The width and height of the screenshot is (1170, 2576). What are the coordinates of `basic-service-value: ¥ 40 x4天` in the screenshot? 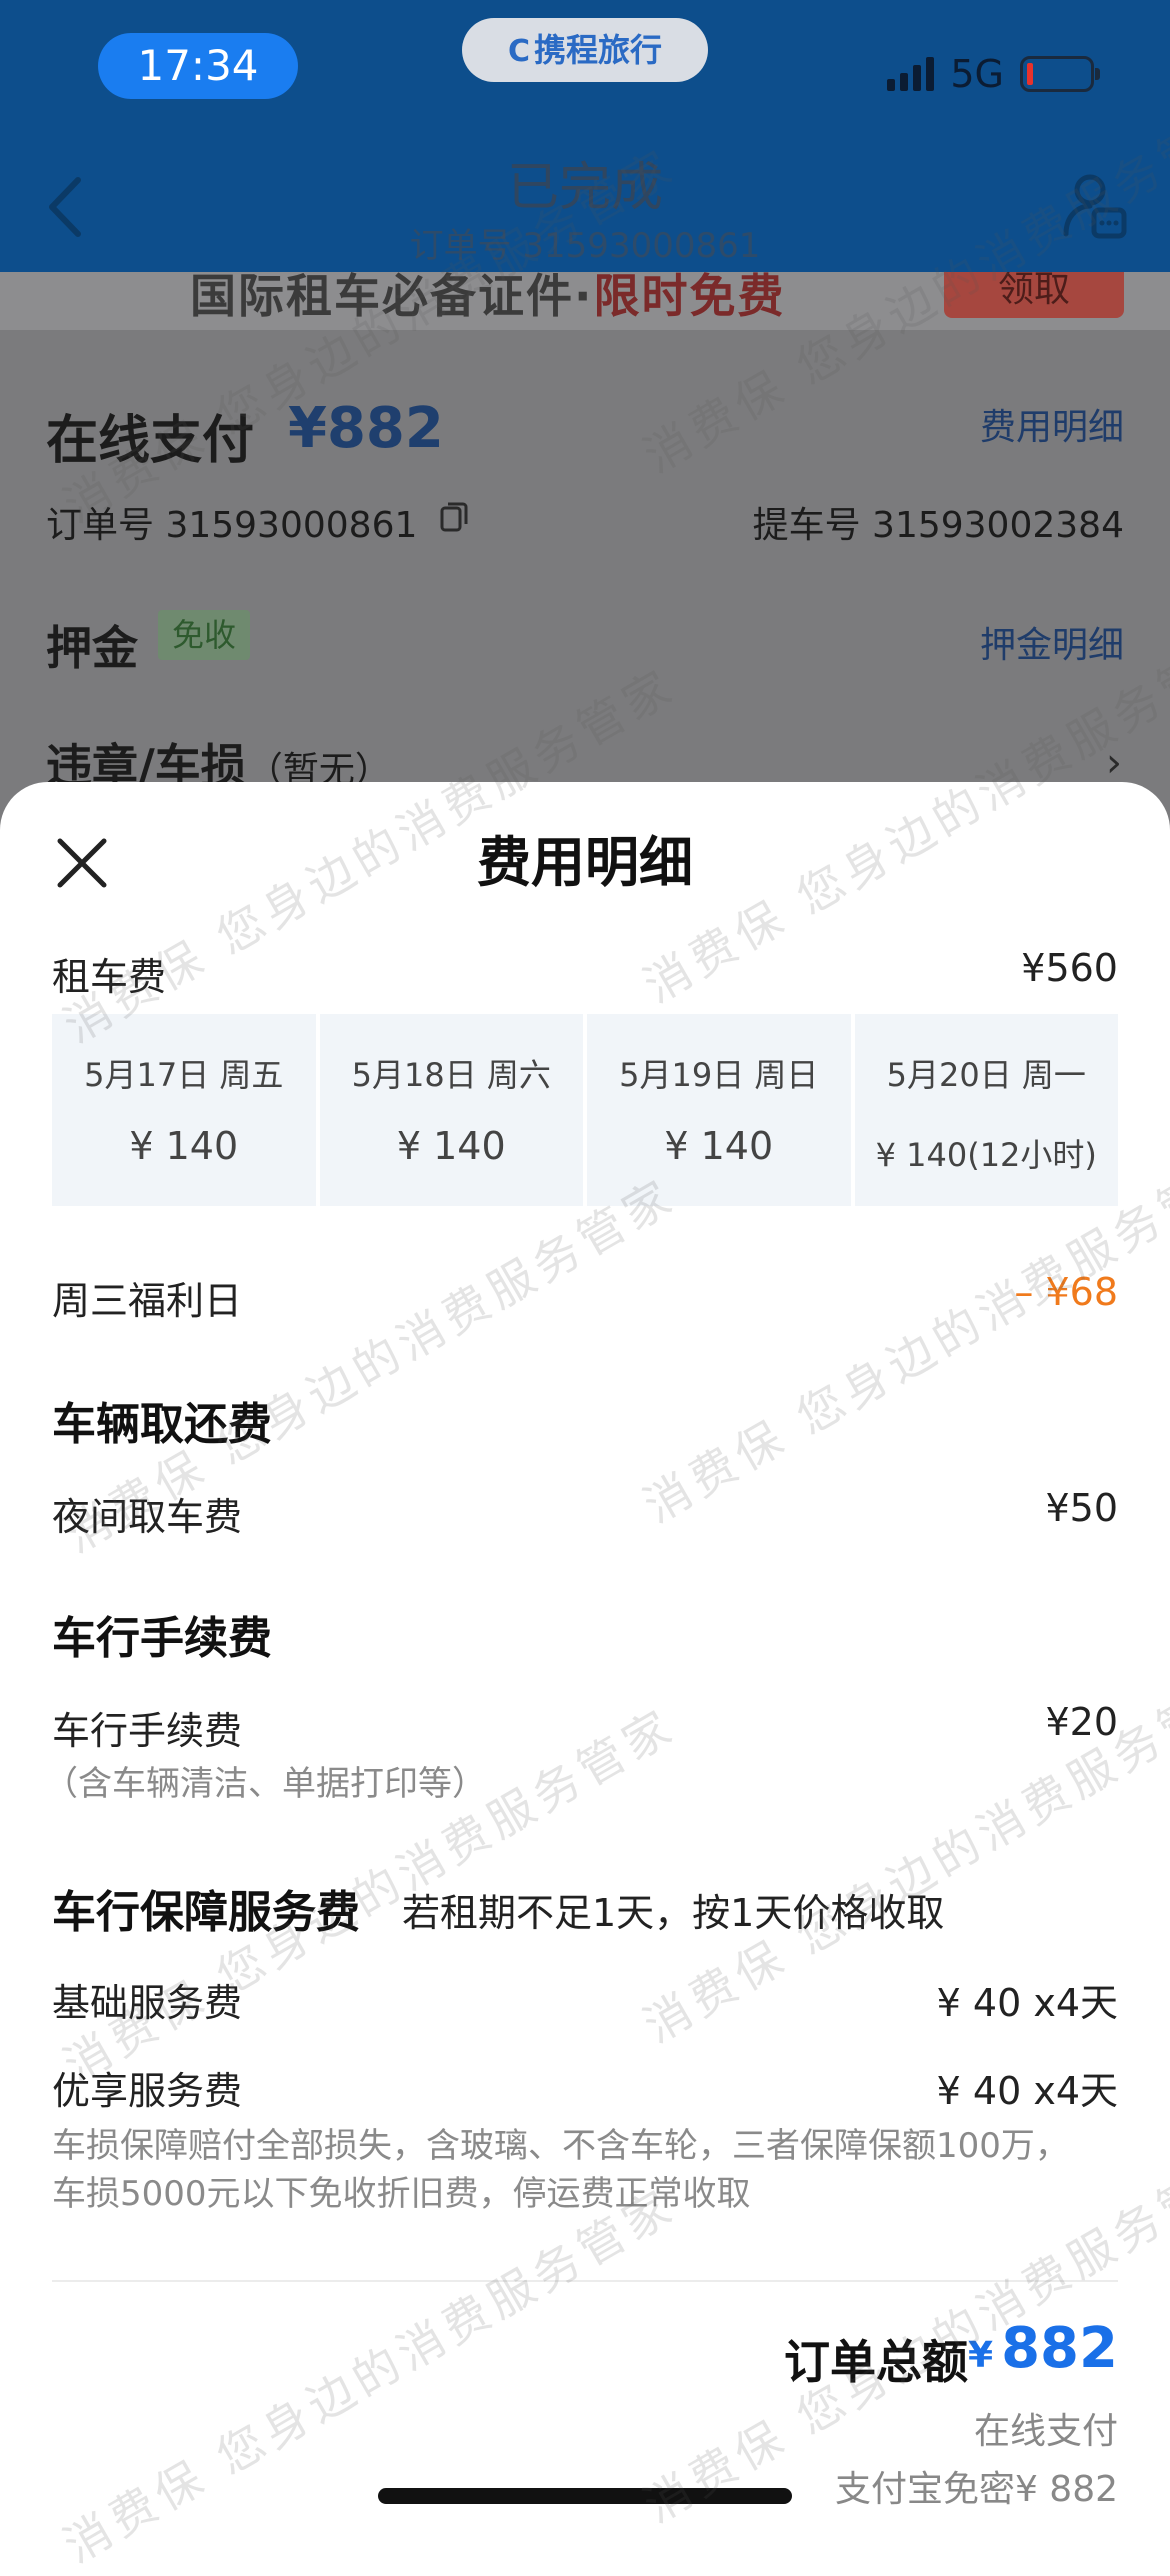 It's located at (1027, 2003).